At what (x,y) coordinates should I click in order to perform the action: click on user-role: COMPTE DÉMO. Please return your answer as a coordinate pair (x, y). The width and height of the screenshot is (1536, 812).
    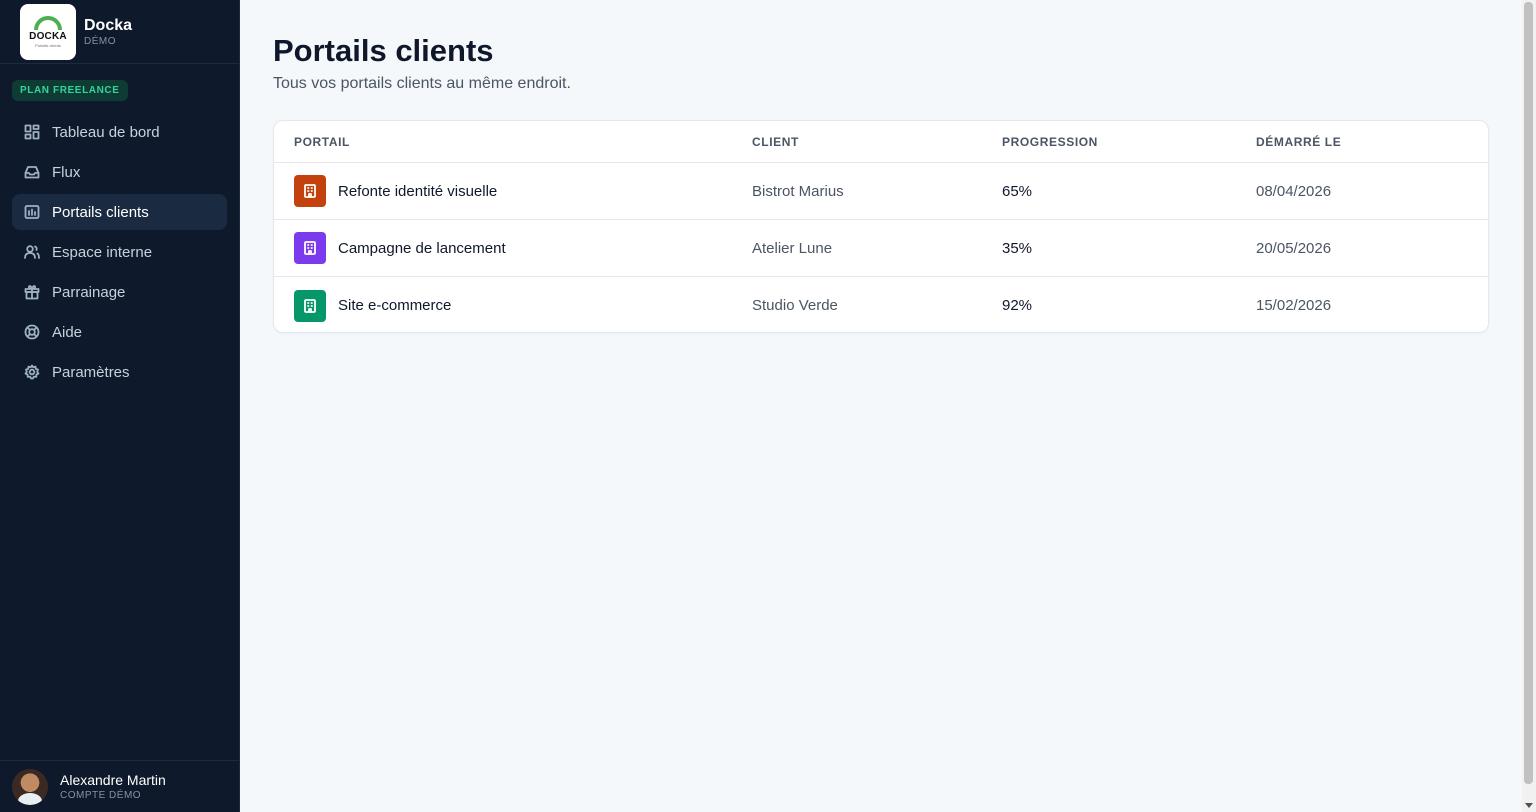
    Looking at the image, I should click on (101, 795).